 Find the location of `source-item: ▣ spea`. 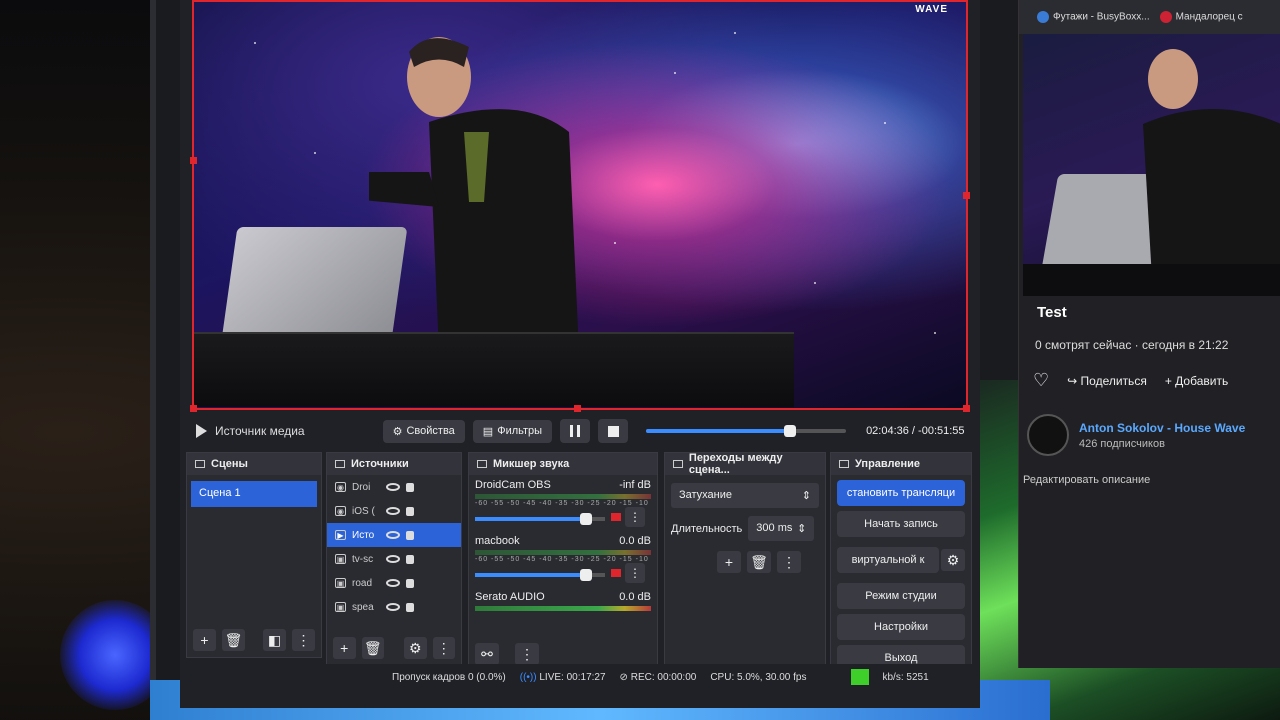

source-item: ▣ spea is located at coordinates (394, 607).